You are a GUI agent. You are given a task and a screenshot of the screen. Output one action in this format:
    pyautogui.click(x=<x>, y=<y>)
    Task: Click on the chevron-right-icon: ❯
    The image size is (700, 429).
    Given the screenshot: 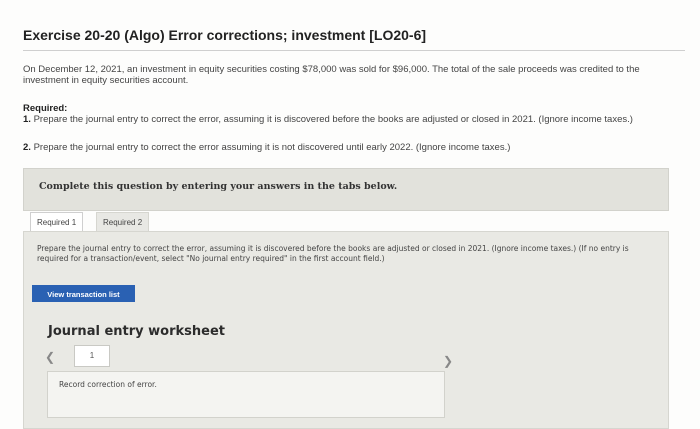 What is the action you would take?
    pyautogui.click(x=448, y=361)
    